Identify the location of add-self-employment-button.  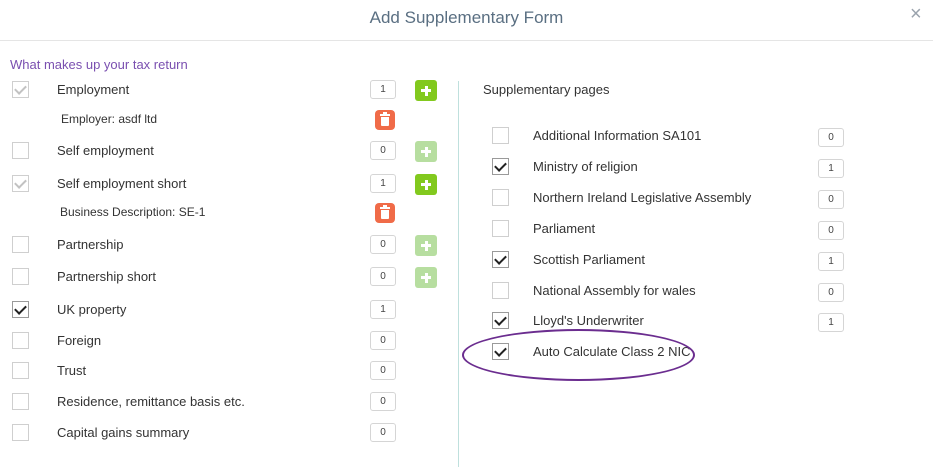
(426, 151).